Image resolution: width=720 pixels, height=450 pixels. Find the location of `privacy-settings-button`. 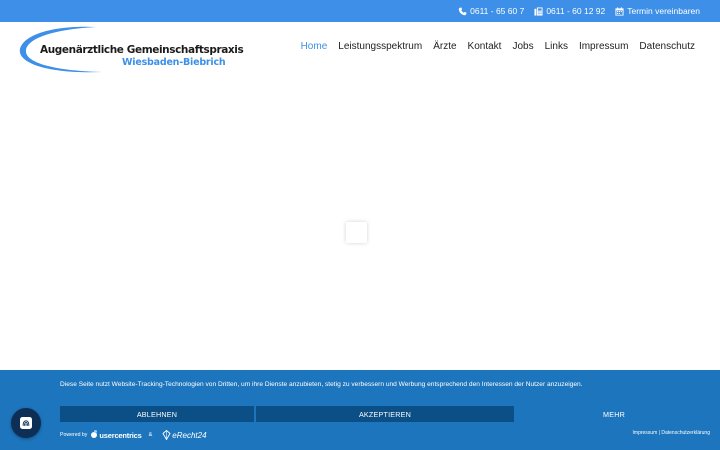

privacy-settings-button is located at coordinates (26, 423).